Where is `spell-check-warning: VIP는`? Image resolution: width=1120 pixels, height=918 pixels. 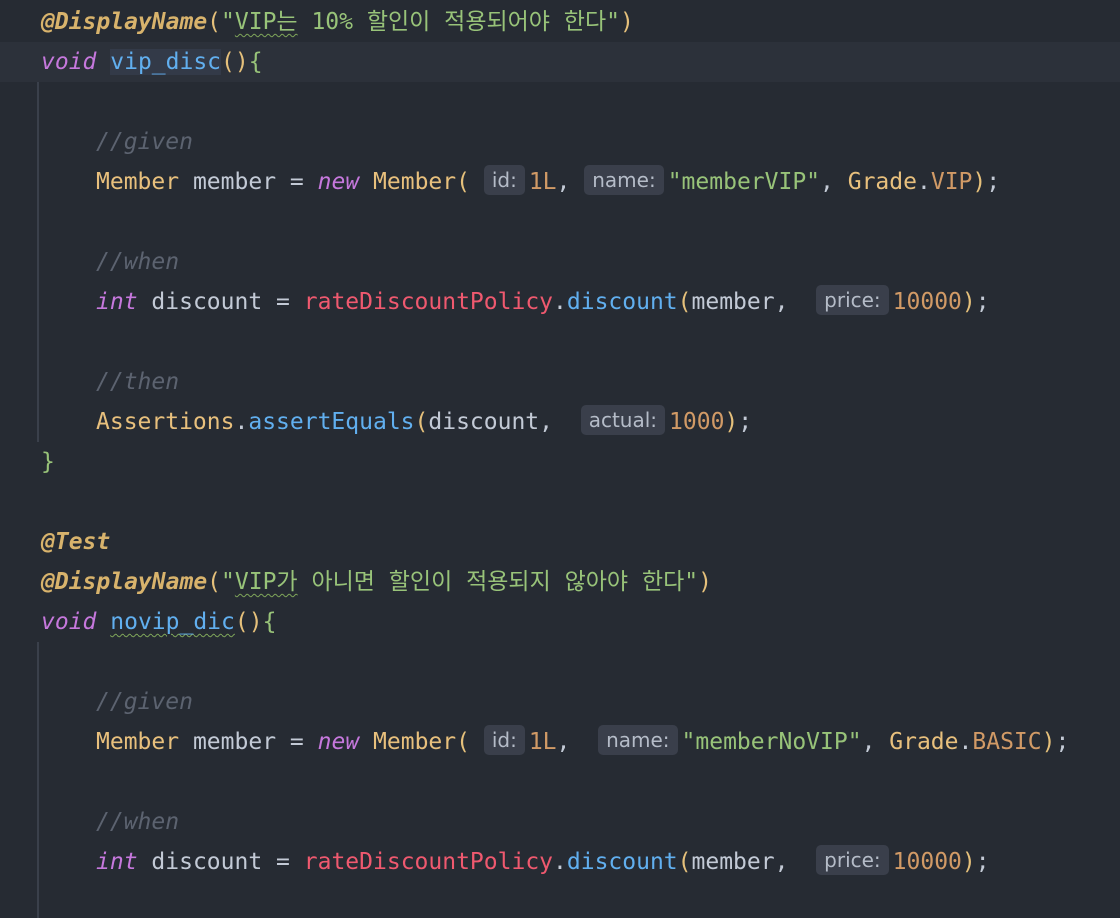 spell-check-warning: VIP는 is located at coordinates (266, 22).